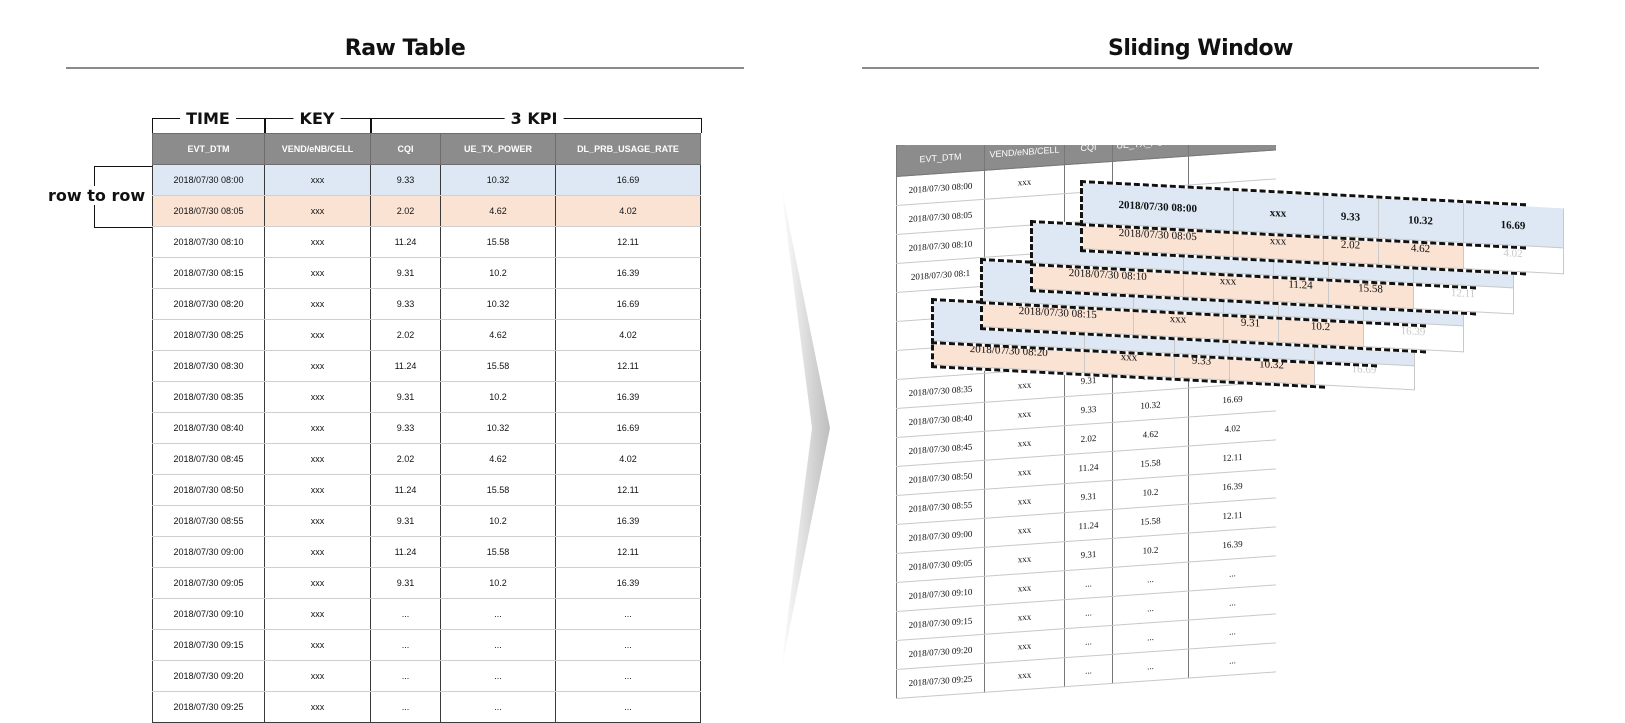  Describe the element at coordinates (1200, 48) in the screenshot. I see `sliding-window-title: Sliding Window` at that location.